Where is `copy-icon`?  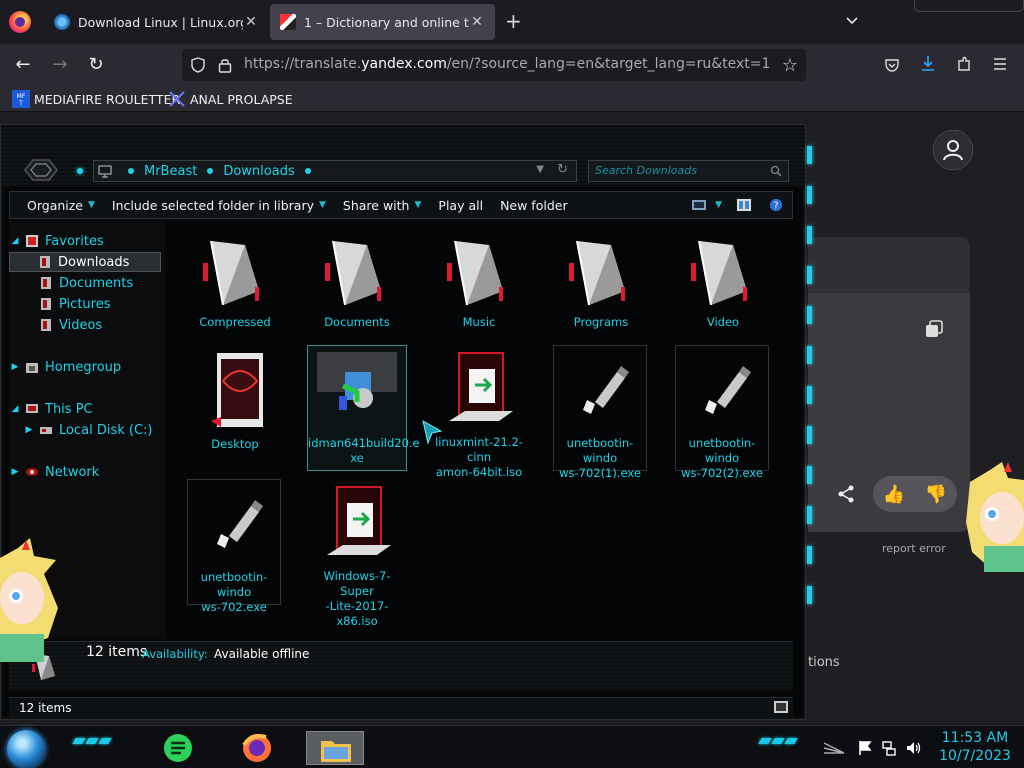 copy-icon is located at coordinates (934, 329).